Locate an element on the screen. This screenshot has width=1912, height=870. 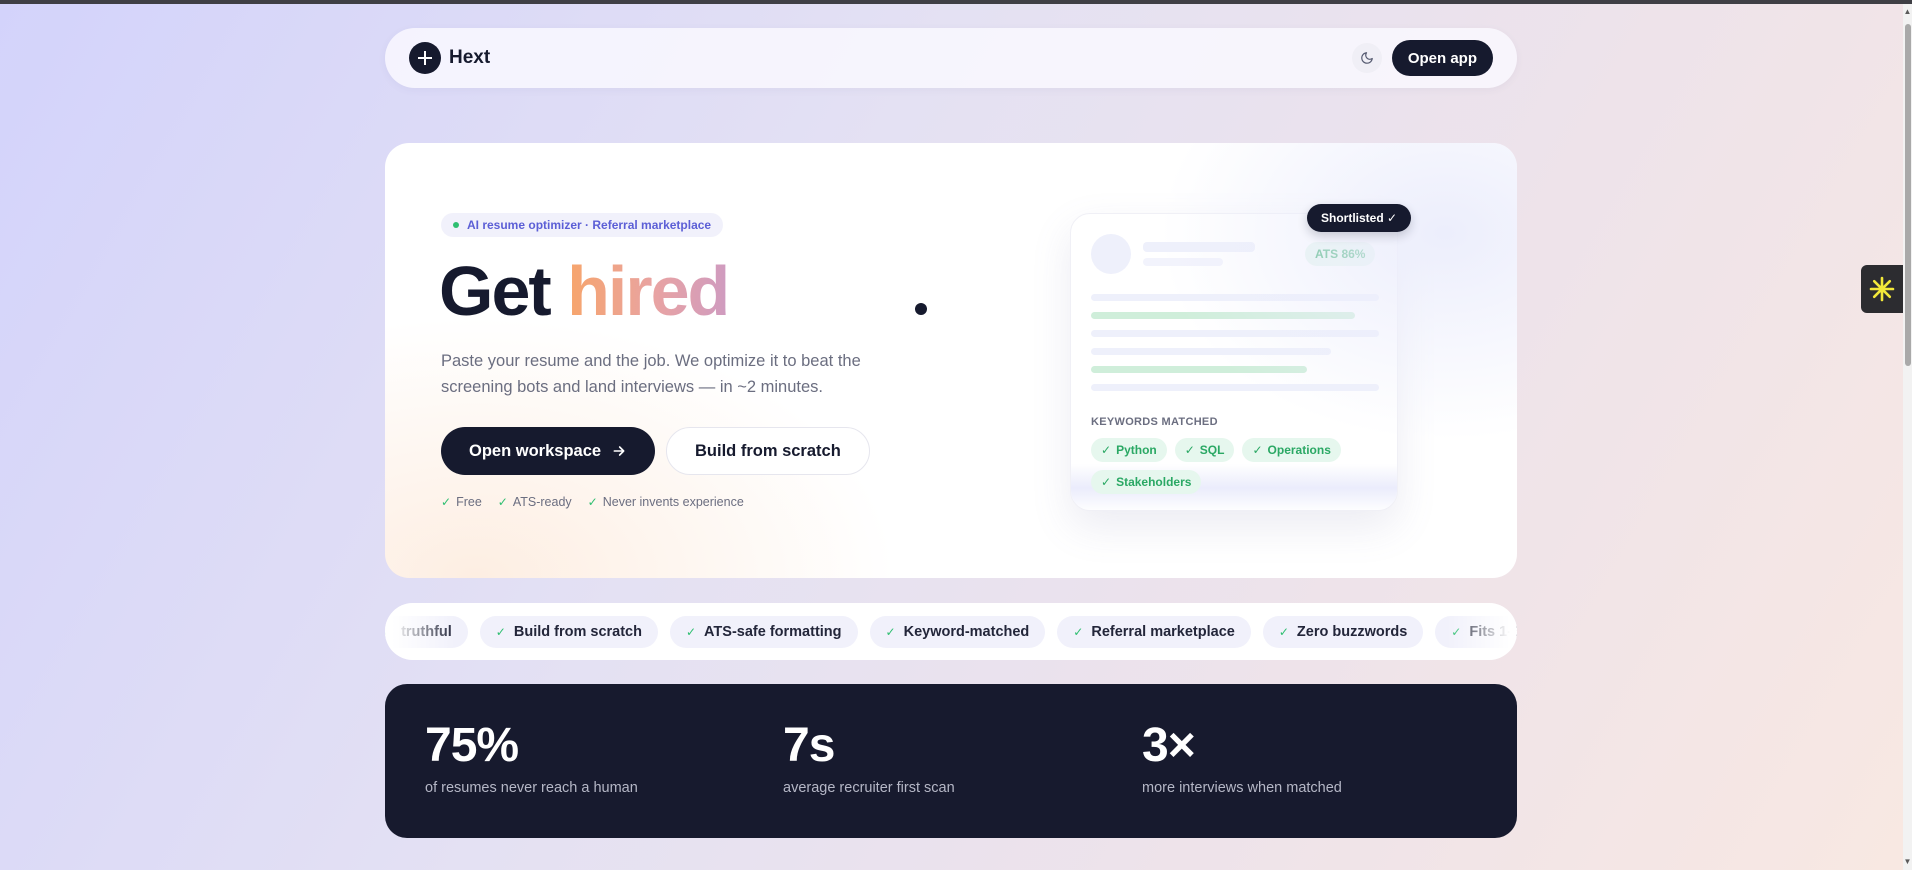
build-from-scratch-button: Build from scratch is located at coordinates (768, 451).